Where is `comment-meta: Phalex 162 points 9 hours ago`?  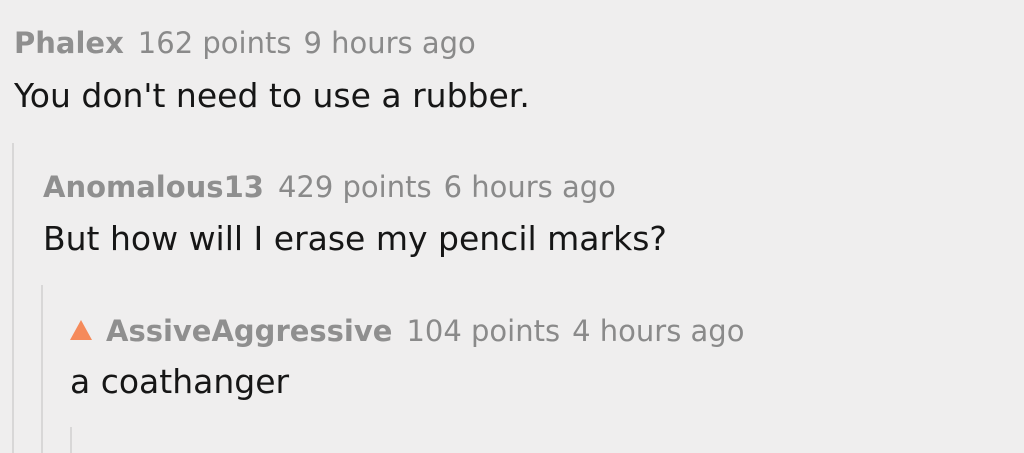 comment-meta: Phalex 162 points 9 hours ago is located at coordinates (245, 43).